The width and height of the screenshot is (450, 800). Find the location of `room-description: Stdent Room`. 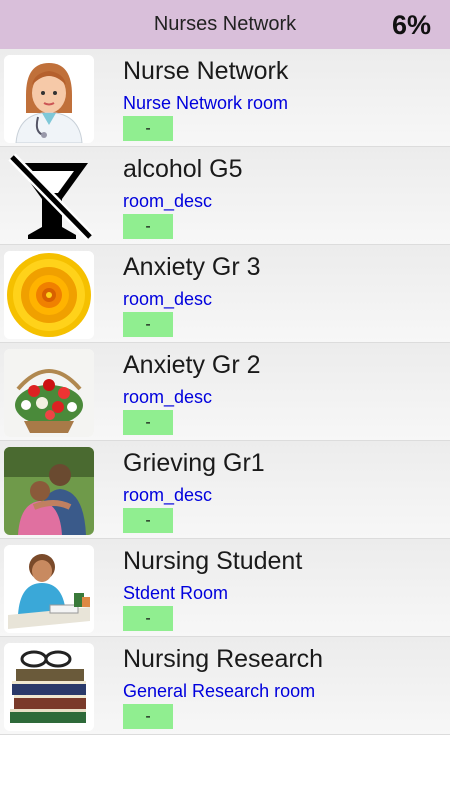

room-description: Stdent Room is located at coordinates (176, 593).